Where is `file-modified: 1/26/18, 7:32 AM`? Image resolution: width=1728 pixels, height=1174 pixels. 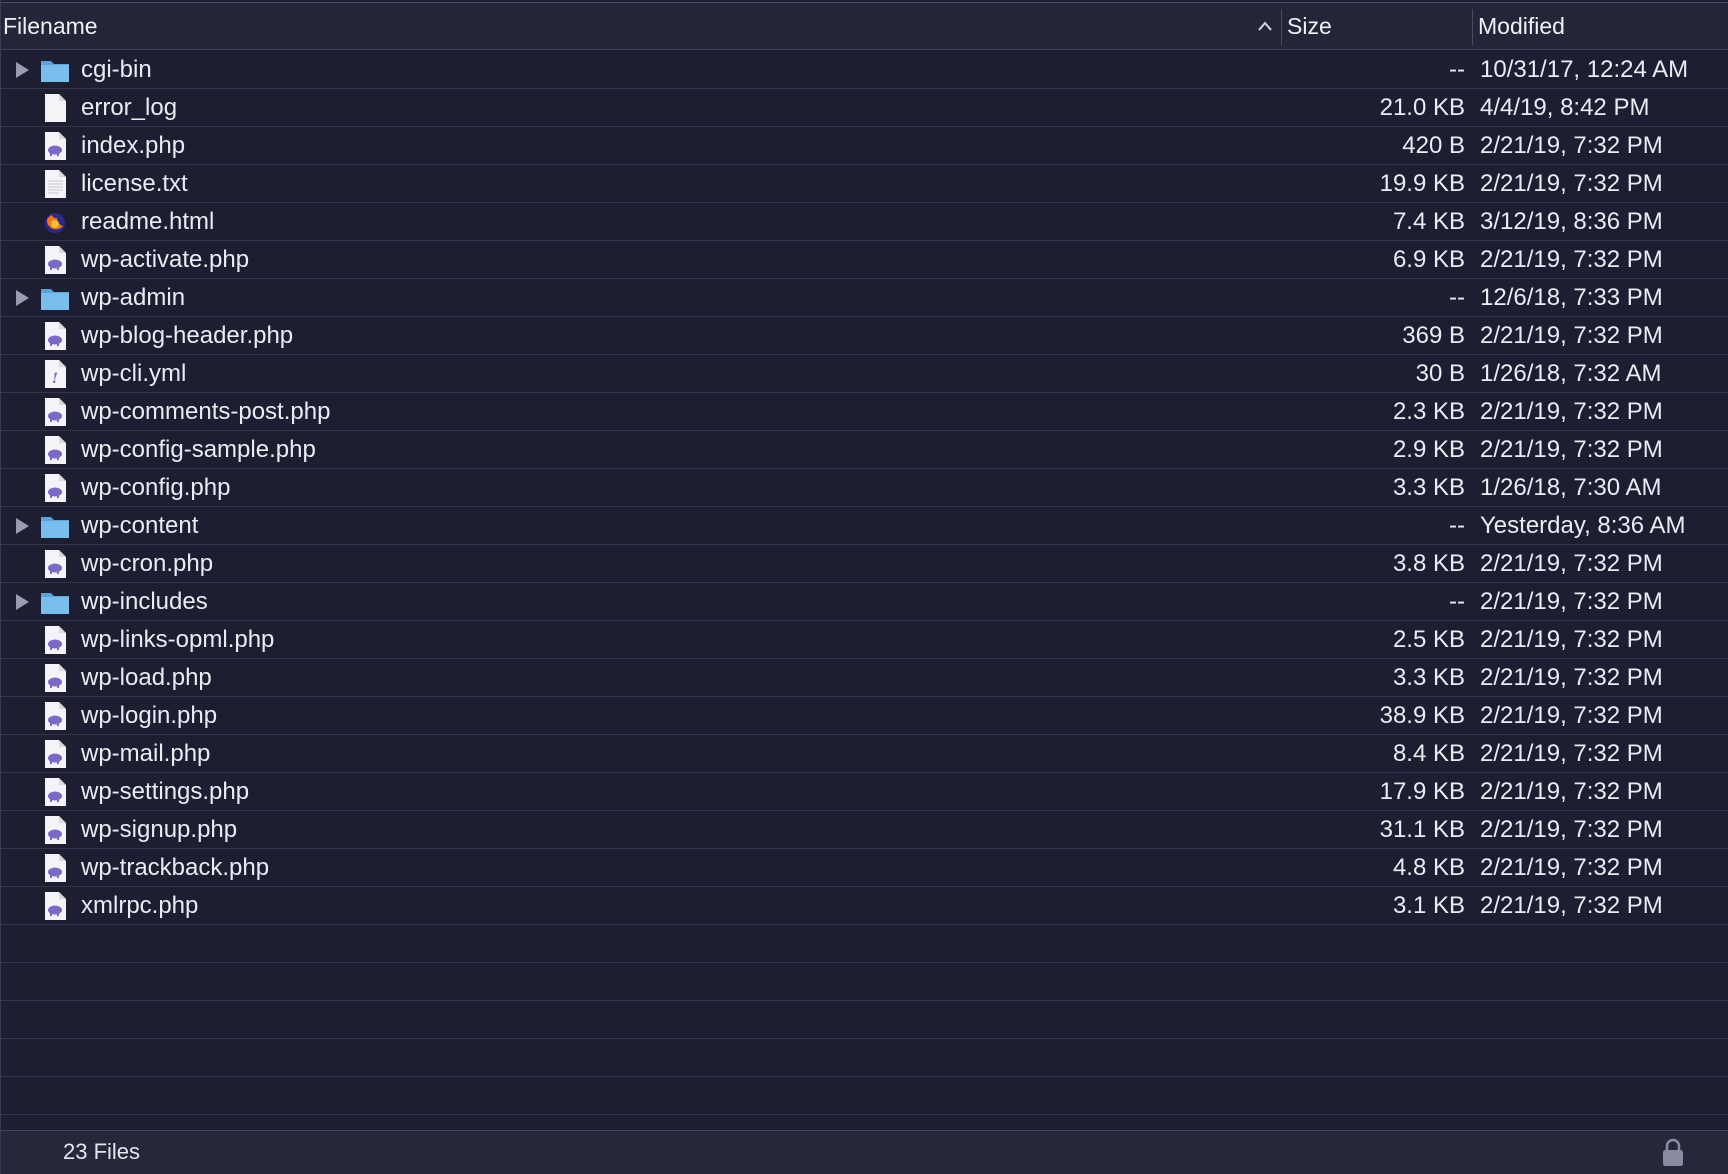 file-modified: 1/26/18, 7:32 AM is located at coordinates (1571, 373).